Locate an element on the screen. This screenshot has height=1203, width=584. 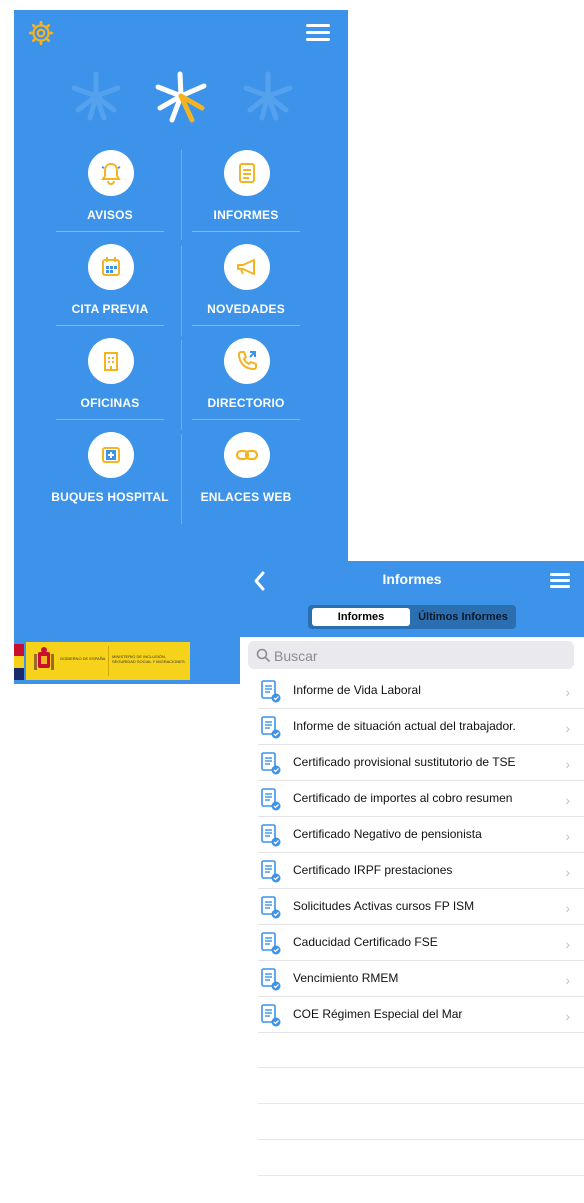
flag-strip is located at coordinates (19, 662).